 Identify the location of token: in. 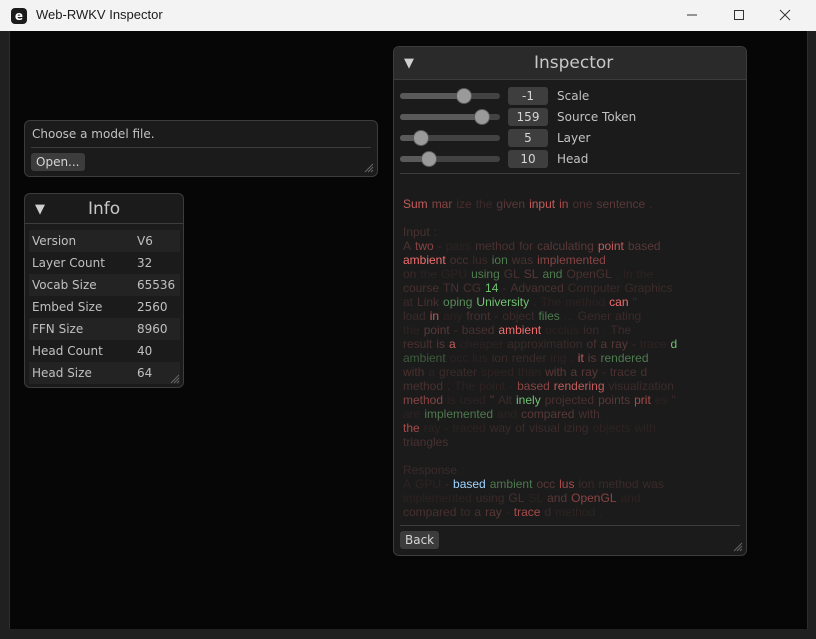
(563, 204).